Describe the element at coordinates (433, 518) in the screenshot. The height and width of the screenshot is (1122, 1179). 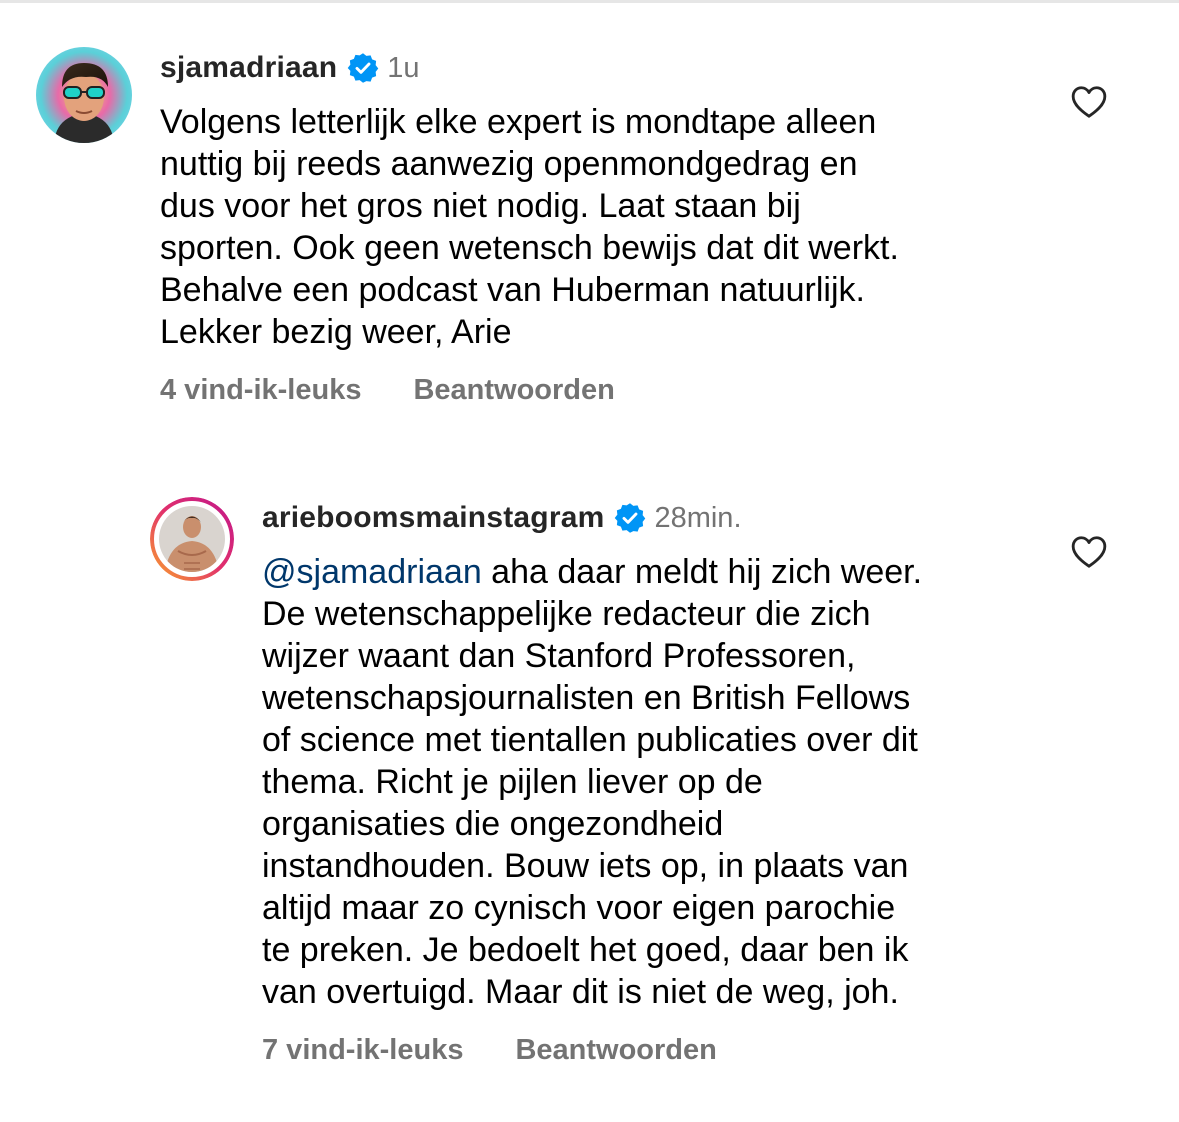
I see `username: arieboomsmainstagram` at that location.